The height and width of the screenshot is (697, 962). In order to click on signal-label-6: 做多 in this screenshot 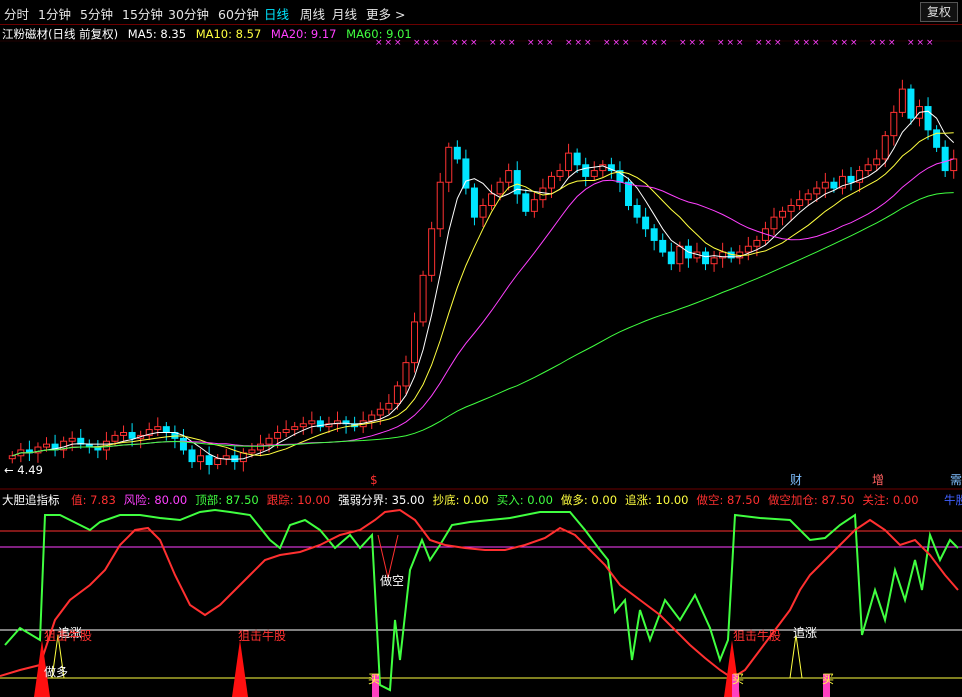, I will do `click(56, 671)`.